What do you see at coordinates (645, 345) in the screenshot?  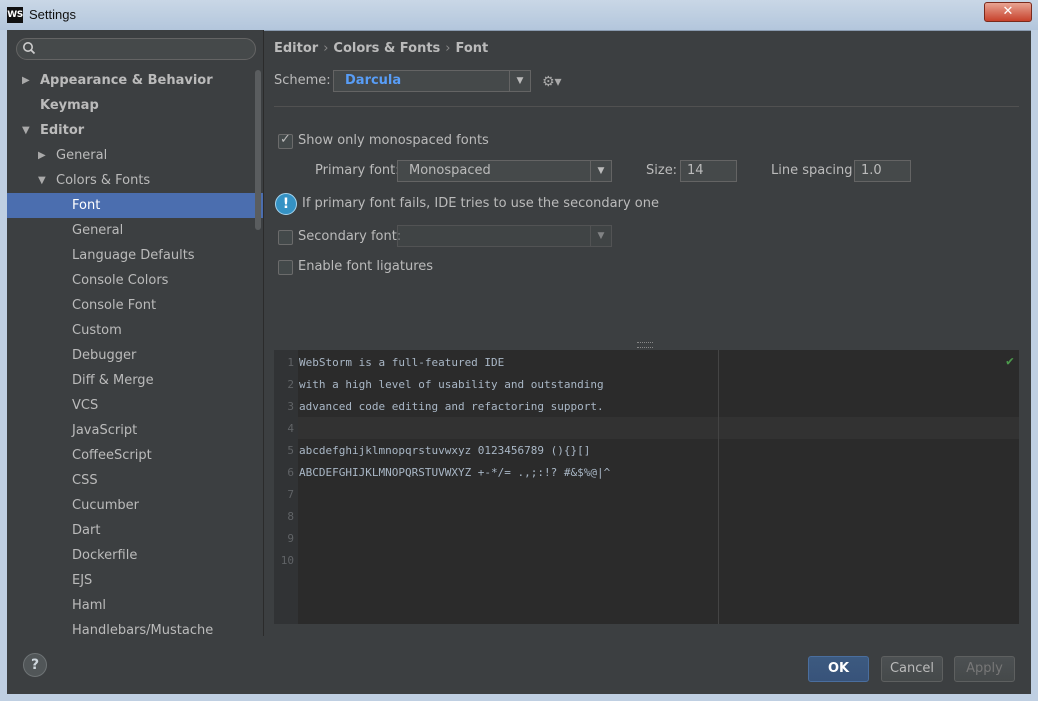 I see `splitter-handle` at bounding box center [645, 345].